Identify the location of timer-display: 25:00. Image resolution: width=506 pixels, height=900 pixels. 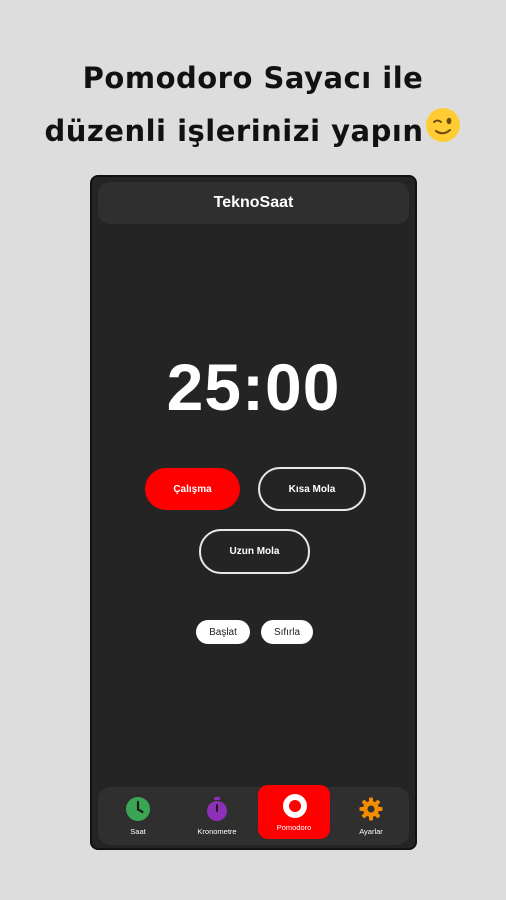
(253, 387).